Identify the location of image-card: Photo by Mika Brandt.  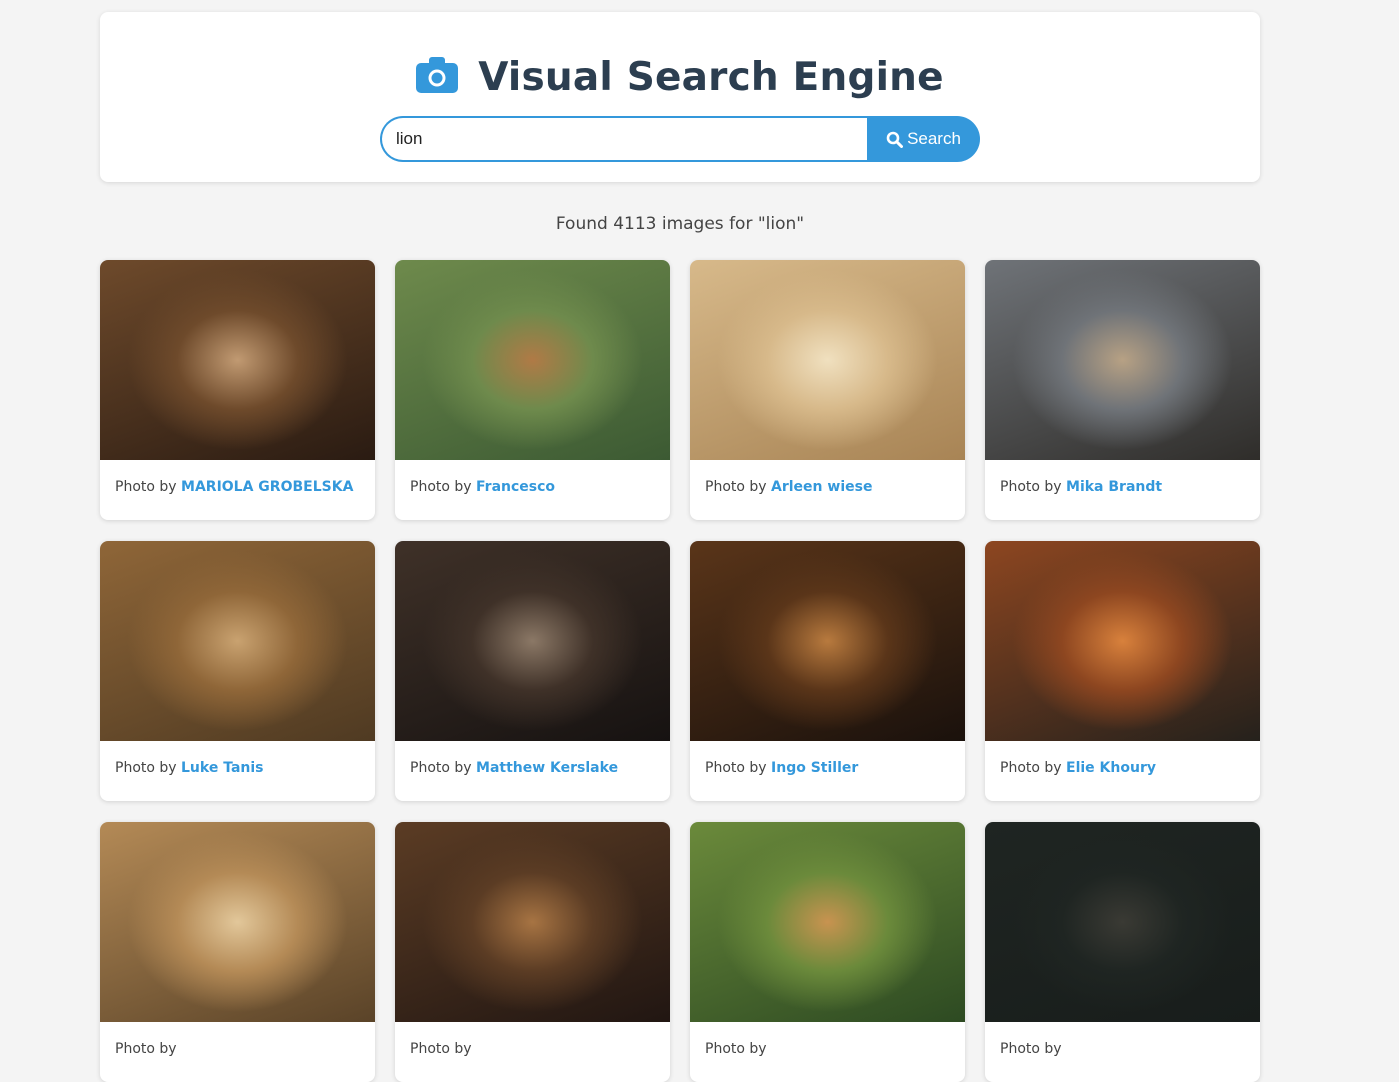
(1122, 390).